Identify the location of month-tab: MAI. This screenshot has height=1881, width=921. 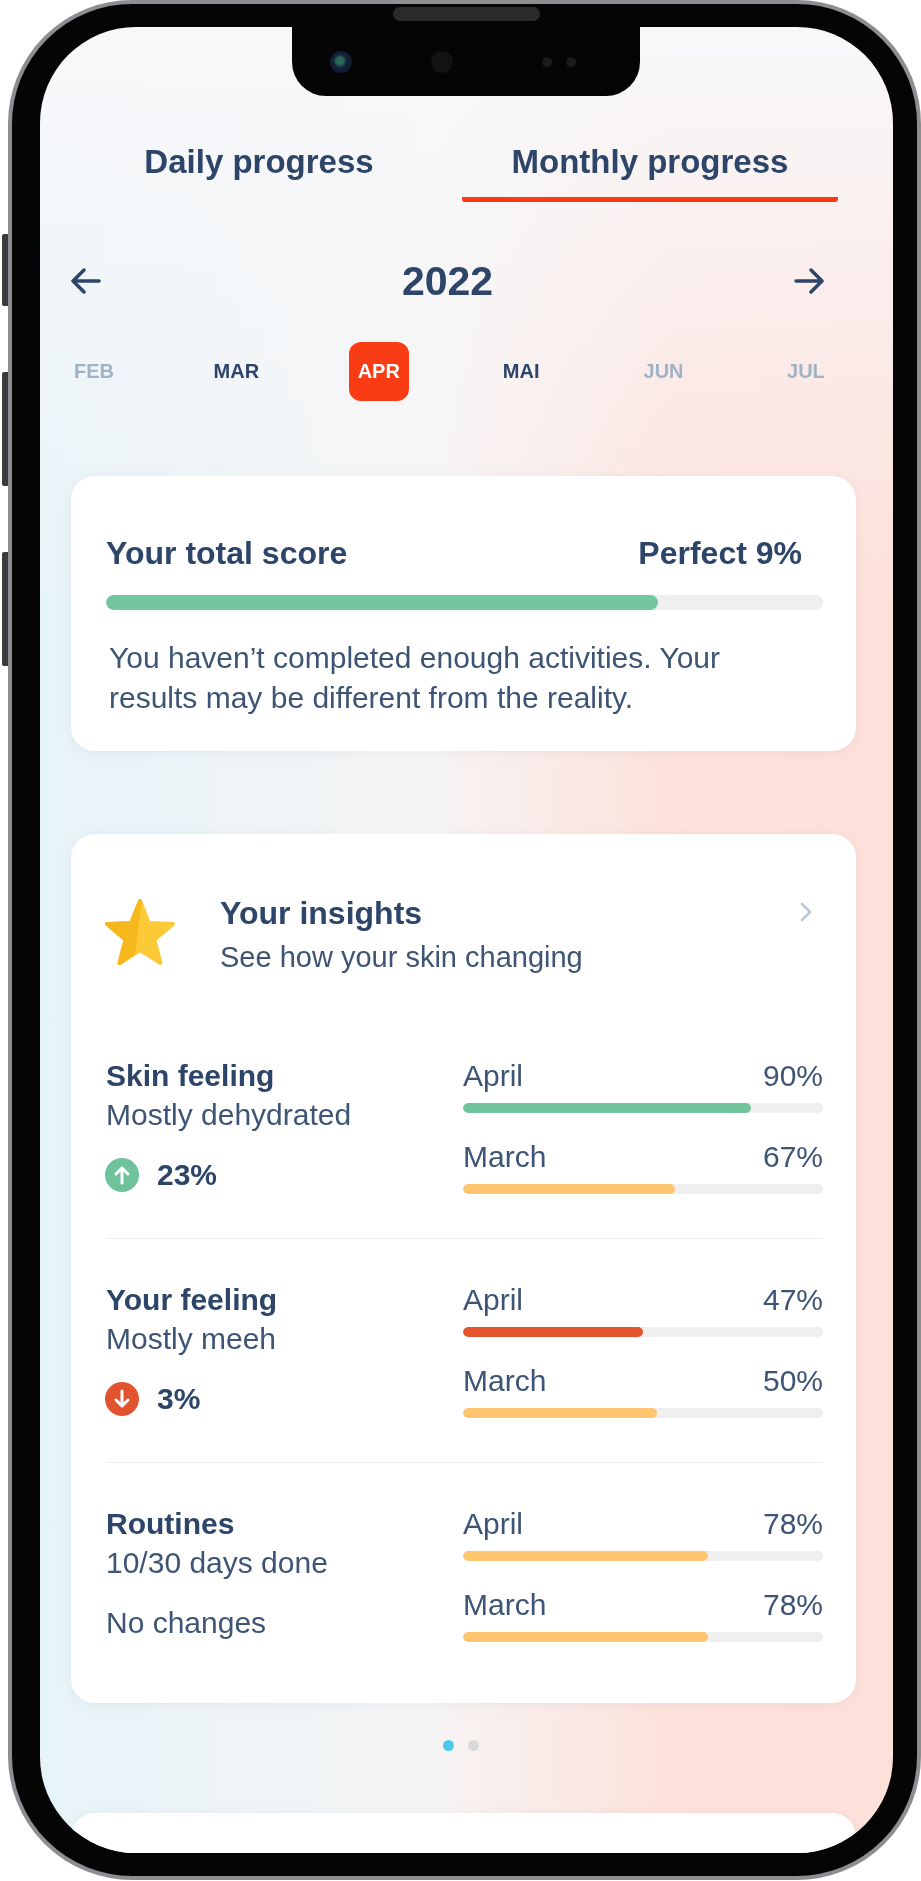
(521, 371).